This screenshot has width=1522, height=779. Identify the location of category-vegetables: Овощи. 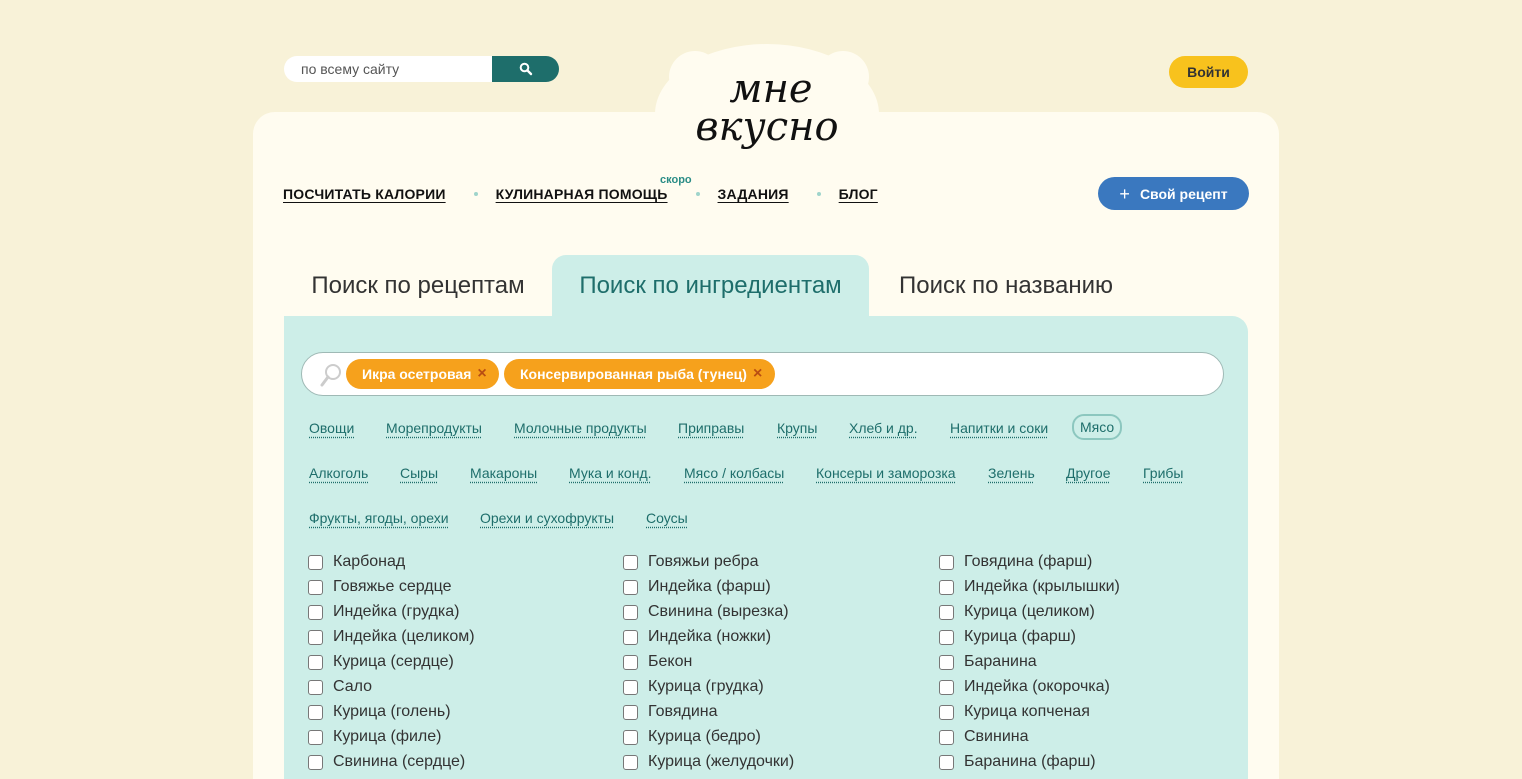
(331, 428).